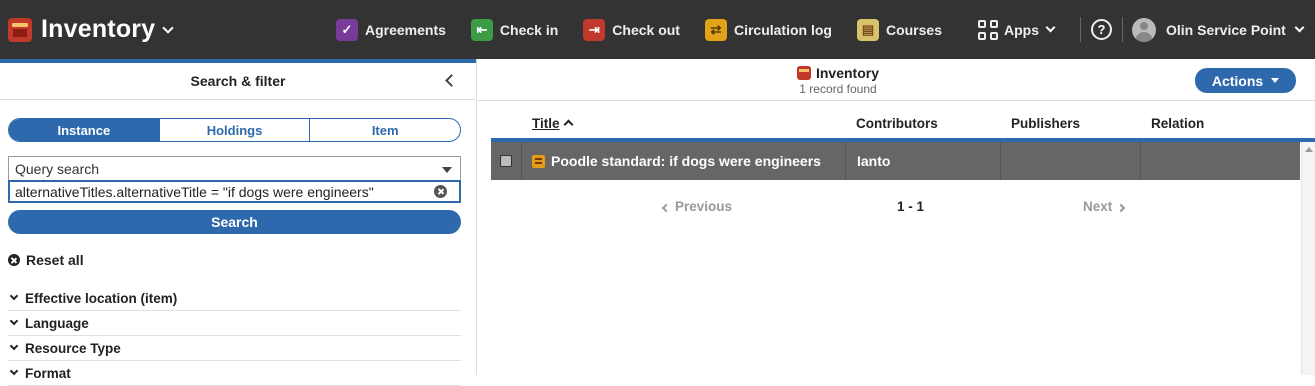  Describe the element at coordinates (48, 373) in the screenshot. I see `facet-label: Format` at that location.